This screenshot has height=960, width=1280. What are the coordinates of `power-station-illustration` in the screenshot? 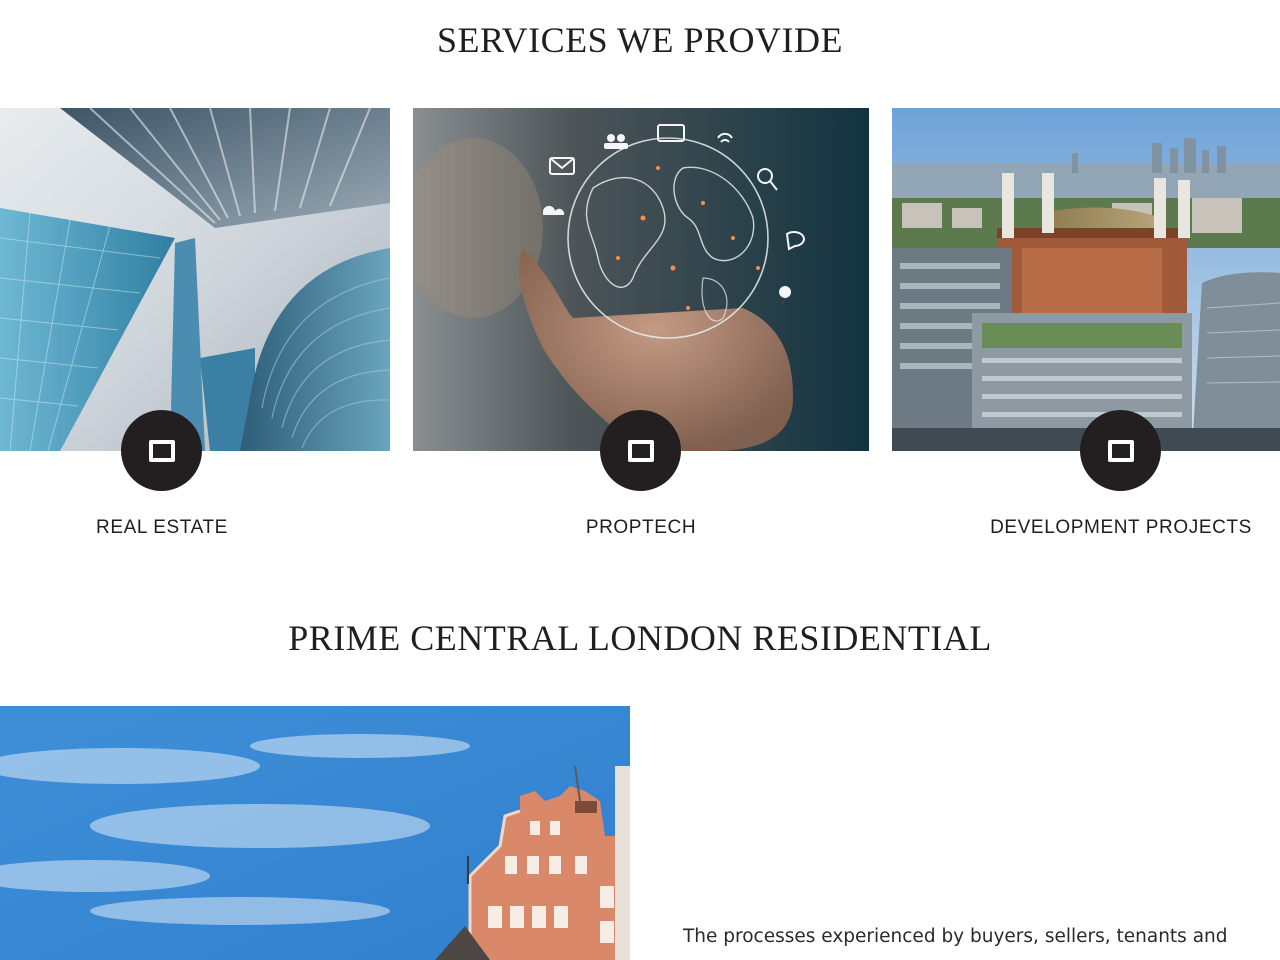 It's located at (1086, 279).